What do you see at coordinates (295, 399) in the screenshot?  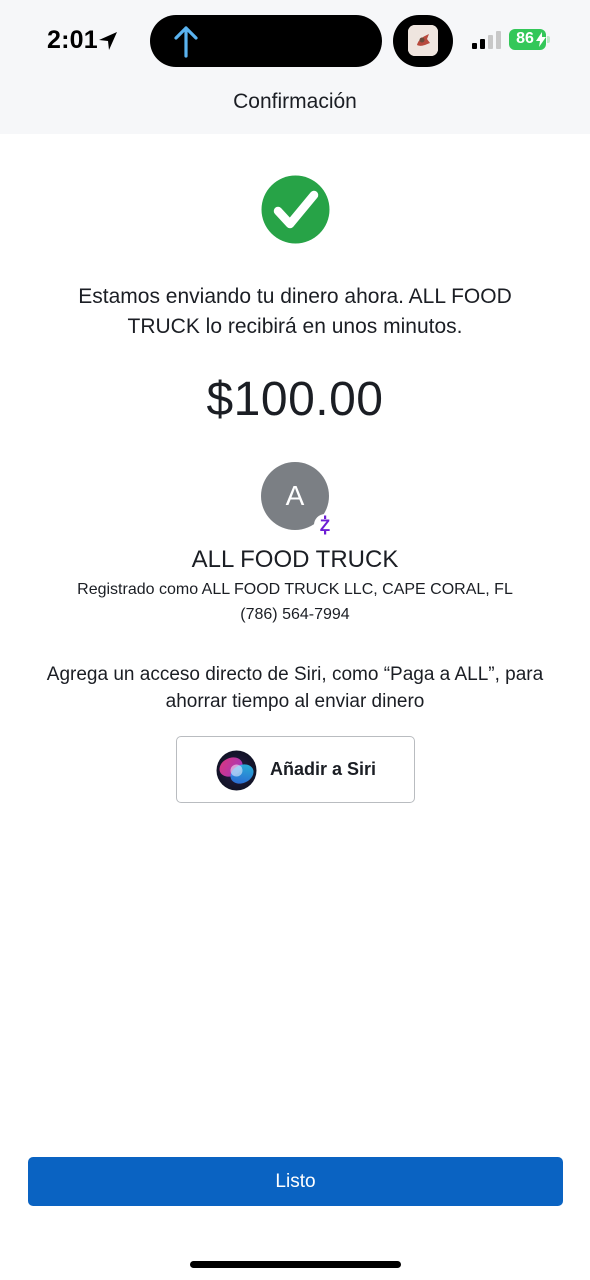 I see `amount-sent: $100.00` at bounding box center [295, 399].